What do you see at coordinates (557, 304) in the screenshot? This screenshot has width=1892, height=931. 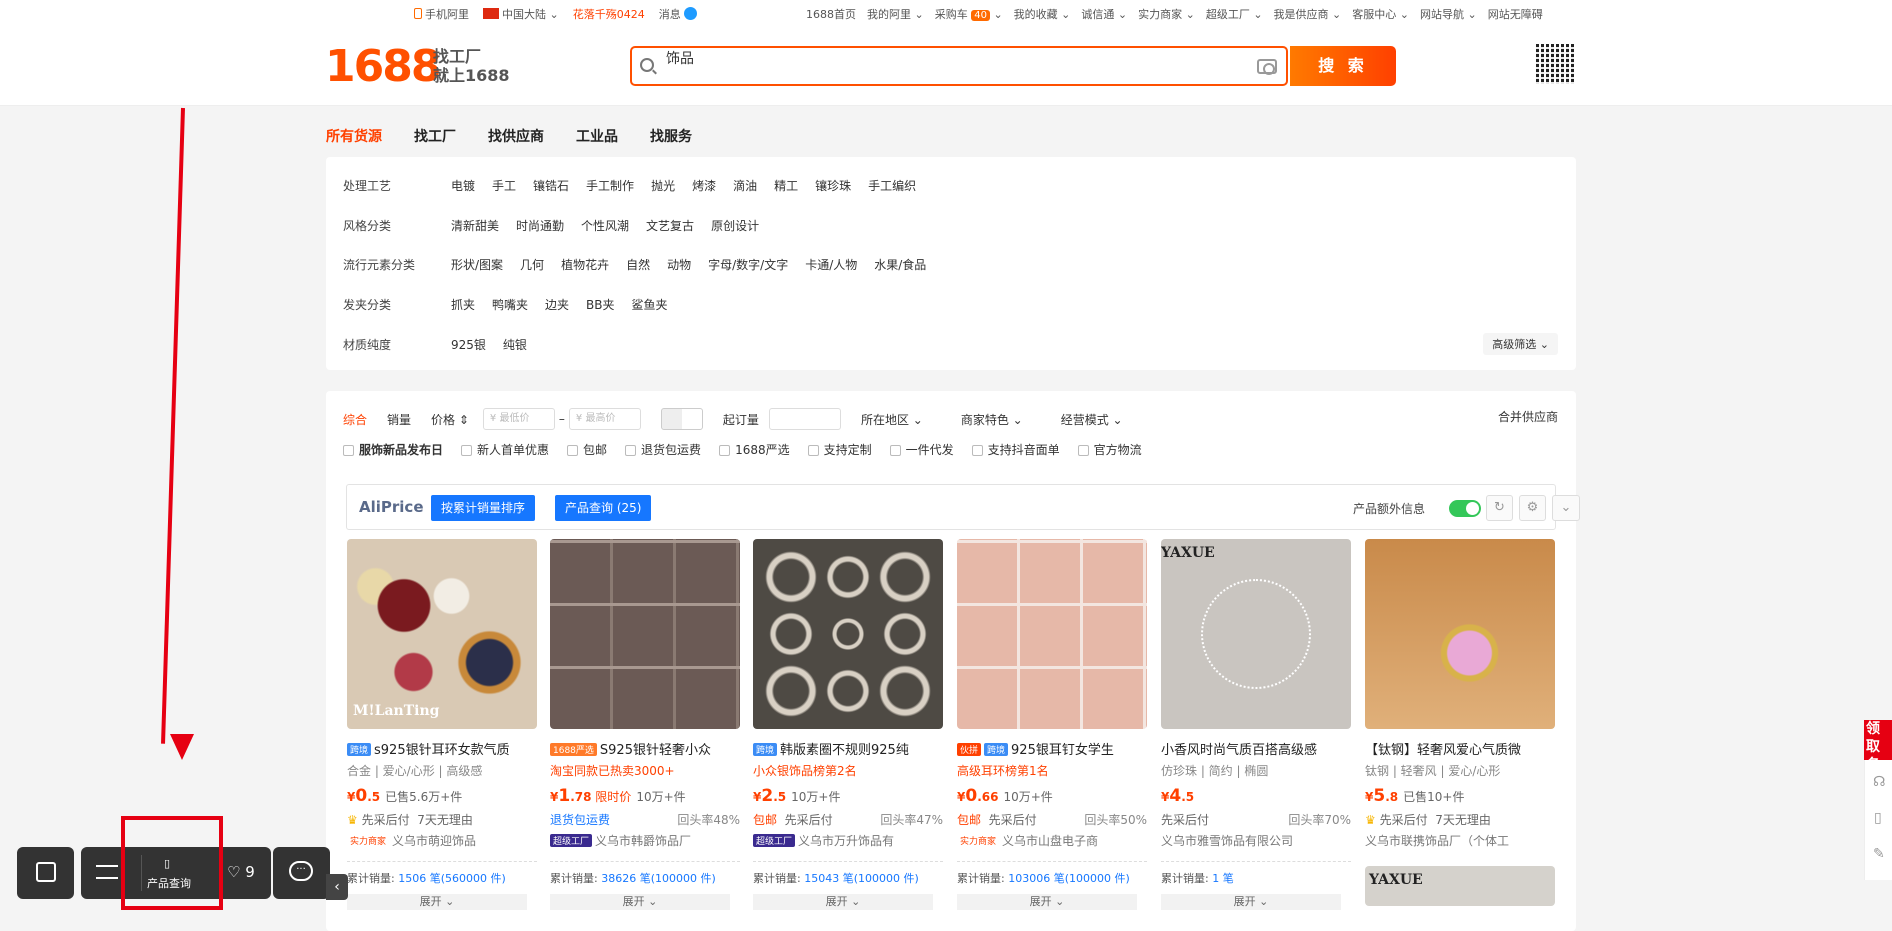 I see `filter-option: 边夹` at bounding box center [557, 304].